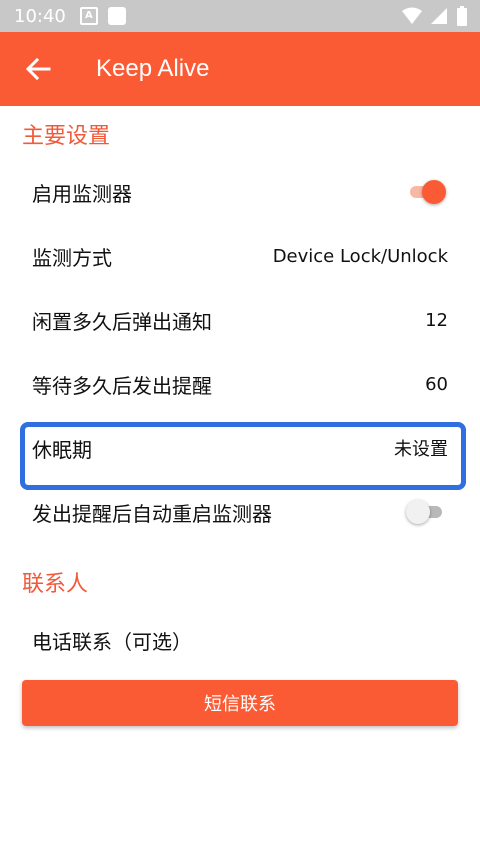  Describe the element at coordinates (412, 15) in the screenshot. I see `wifi-icon` at that location.